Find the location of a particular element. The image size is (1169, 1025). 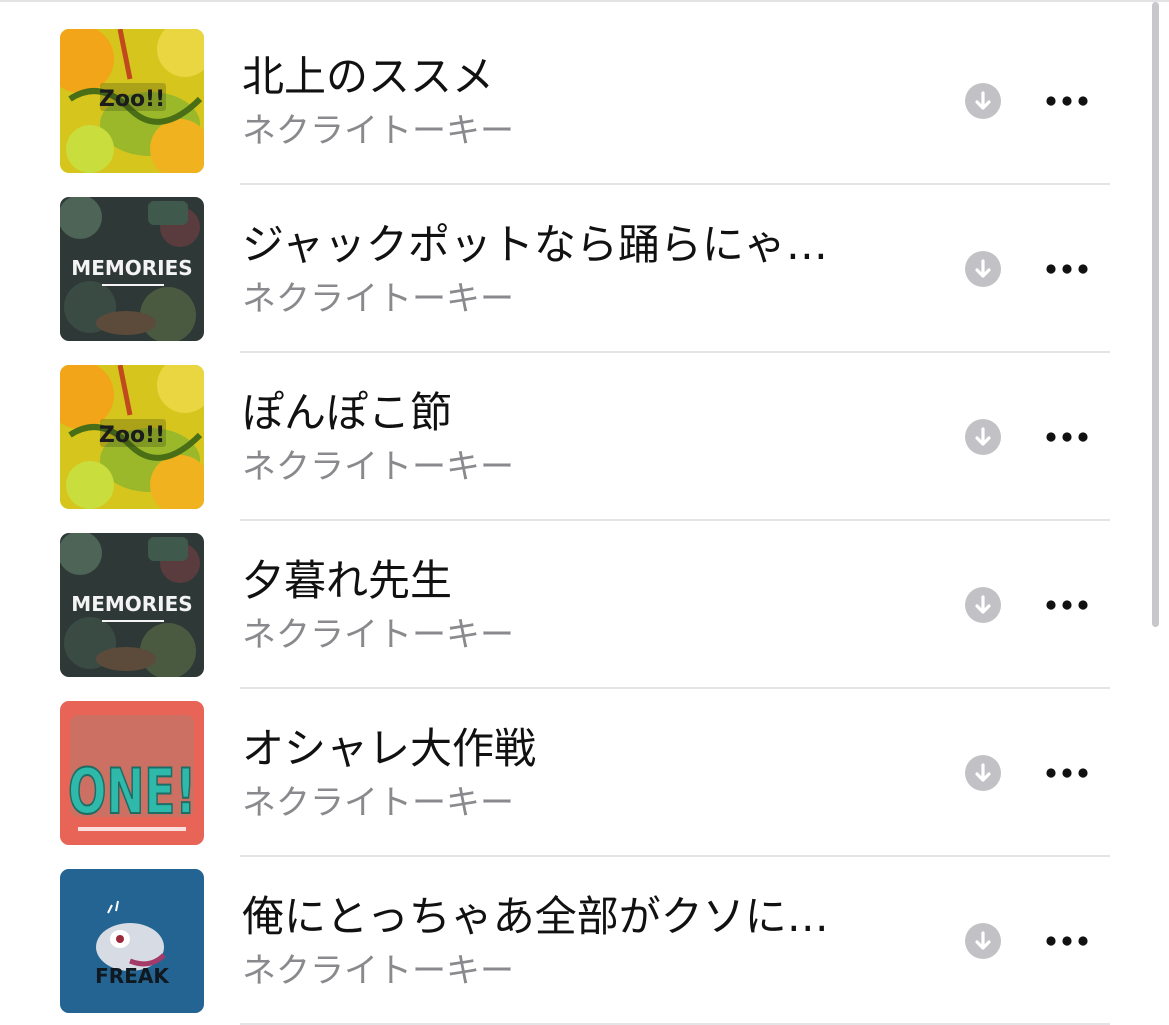

scrollbar is located at coordinates (1155, 314).